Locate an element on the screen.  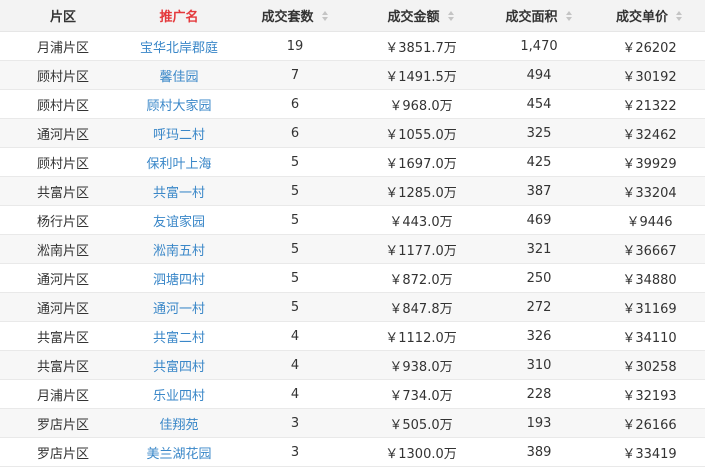
cell-promo-name: 共富一村 is located at coordinates (179, 191).